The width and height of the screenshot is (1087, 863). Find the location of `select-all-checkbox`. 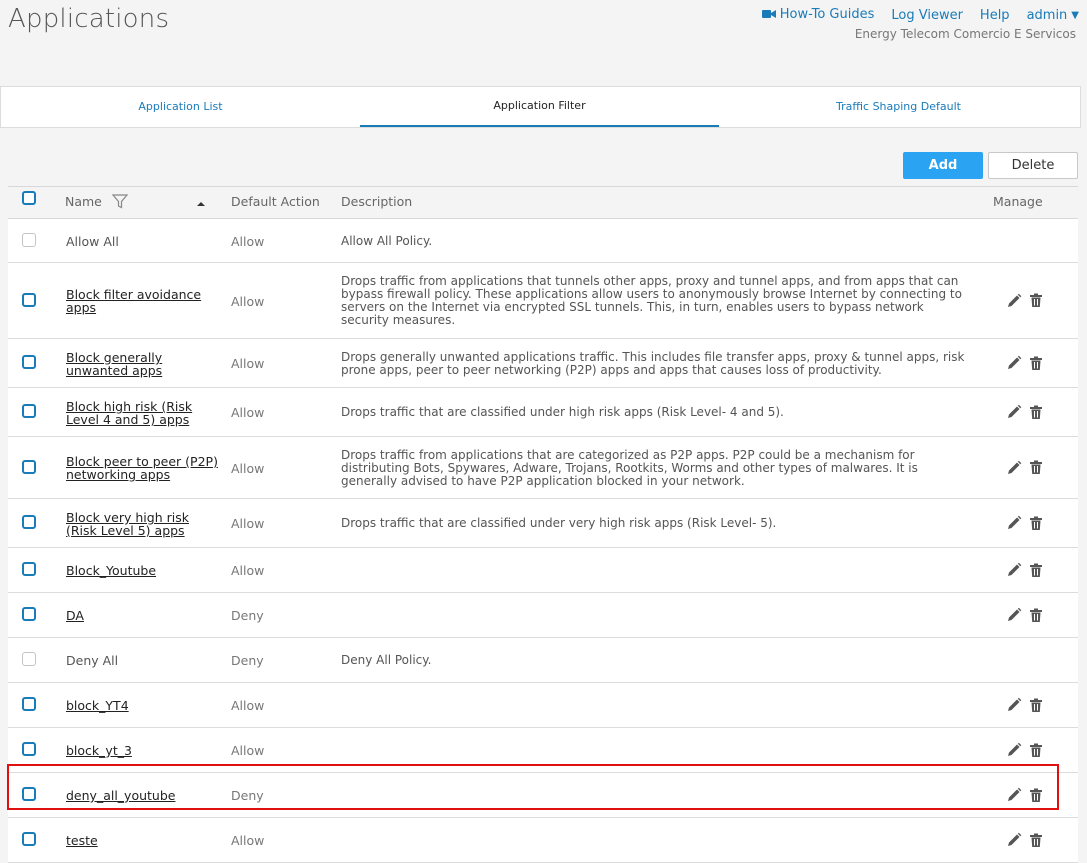

select-all-checkbox is located at coordinates (29, 198).